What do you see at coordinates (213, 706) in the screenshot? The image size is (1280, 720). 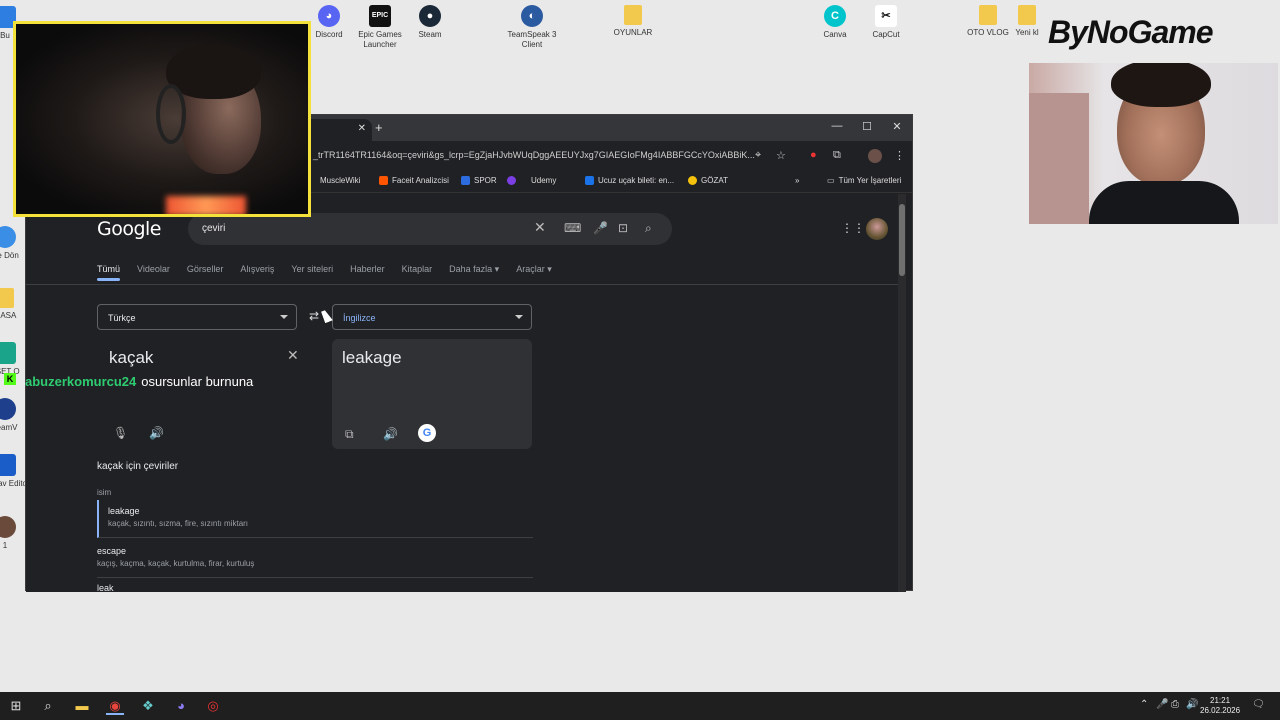 I see `obs-icon: ◎` at bounding box center [213, 706].